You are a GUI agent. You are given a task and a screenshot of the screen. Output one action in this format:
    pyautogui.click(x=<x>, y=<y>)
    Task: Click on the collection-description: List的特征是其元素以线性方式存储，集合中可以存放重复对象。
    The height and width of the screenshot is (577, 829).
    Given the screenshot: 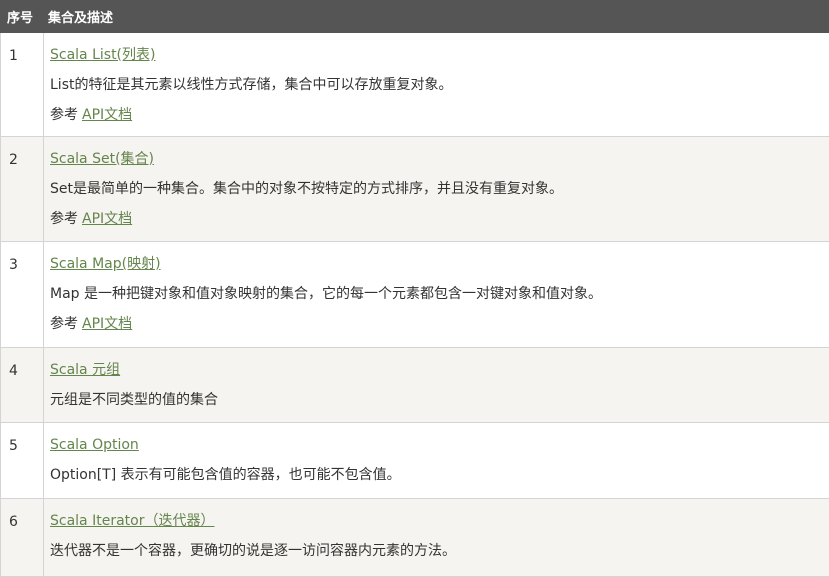 What is the action you would take?
    pyautogui.click(x=439, y=88)
    